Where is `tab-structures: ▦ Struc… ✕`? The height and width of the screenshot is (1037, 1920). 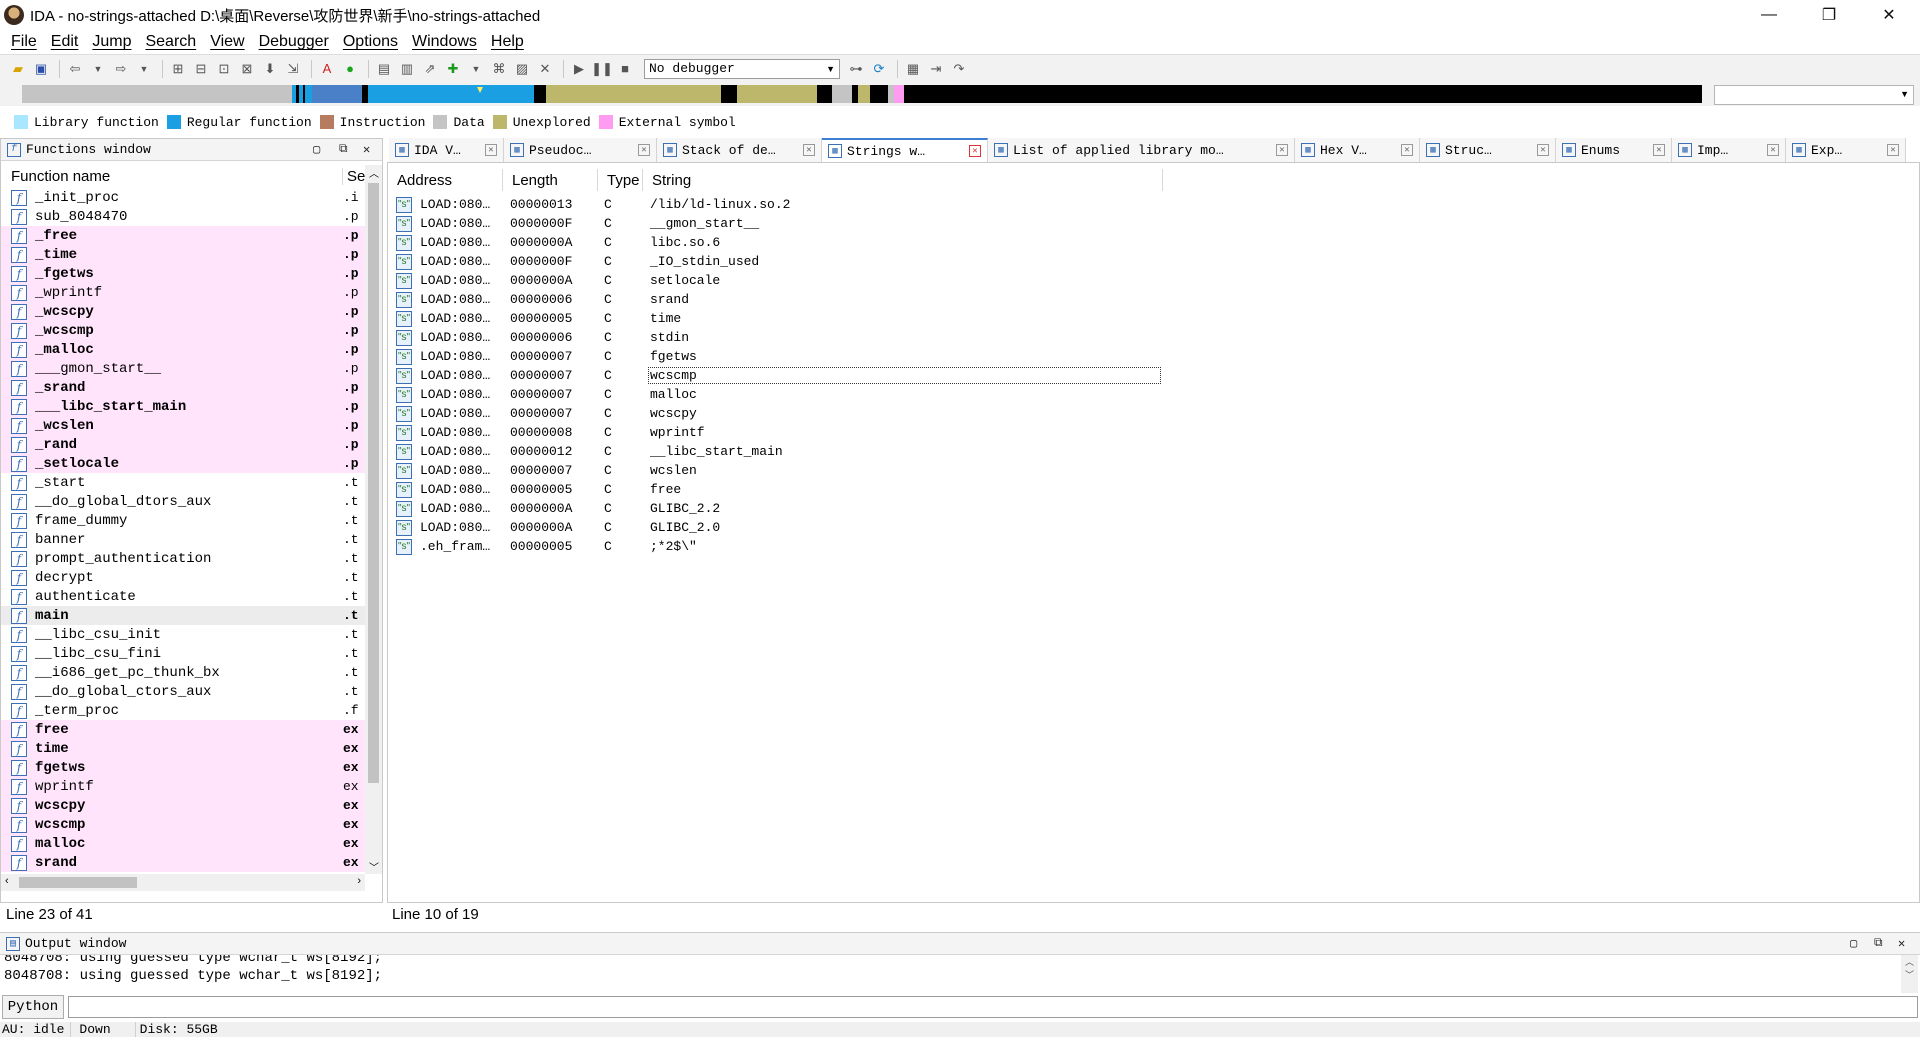 tab-structures: ▦ Struc… ✕ is located at coordinates (1488, 150).